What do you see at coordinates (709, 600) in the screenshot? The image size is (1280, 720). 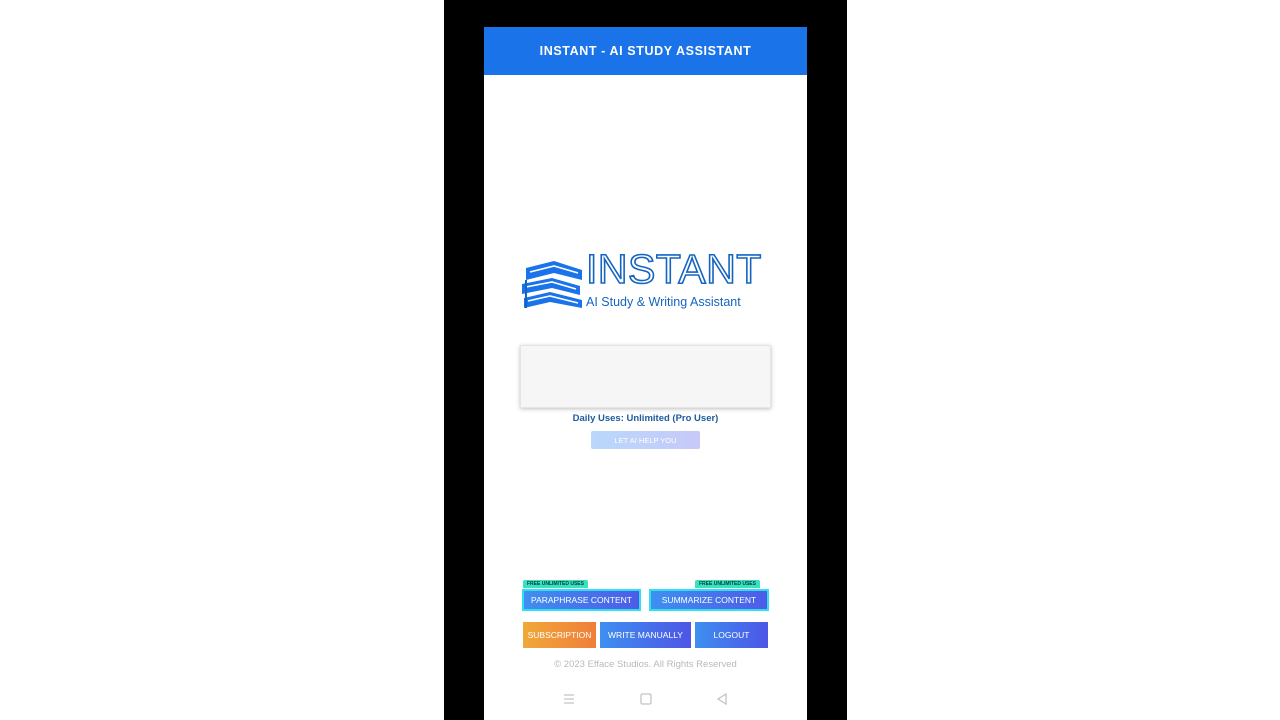 I see `summarize-button: SUMMARIZE CONTENT` at bounding box center [709, 600].